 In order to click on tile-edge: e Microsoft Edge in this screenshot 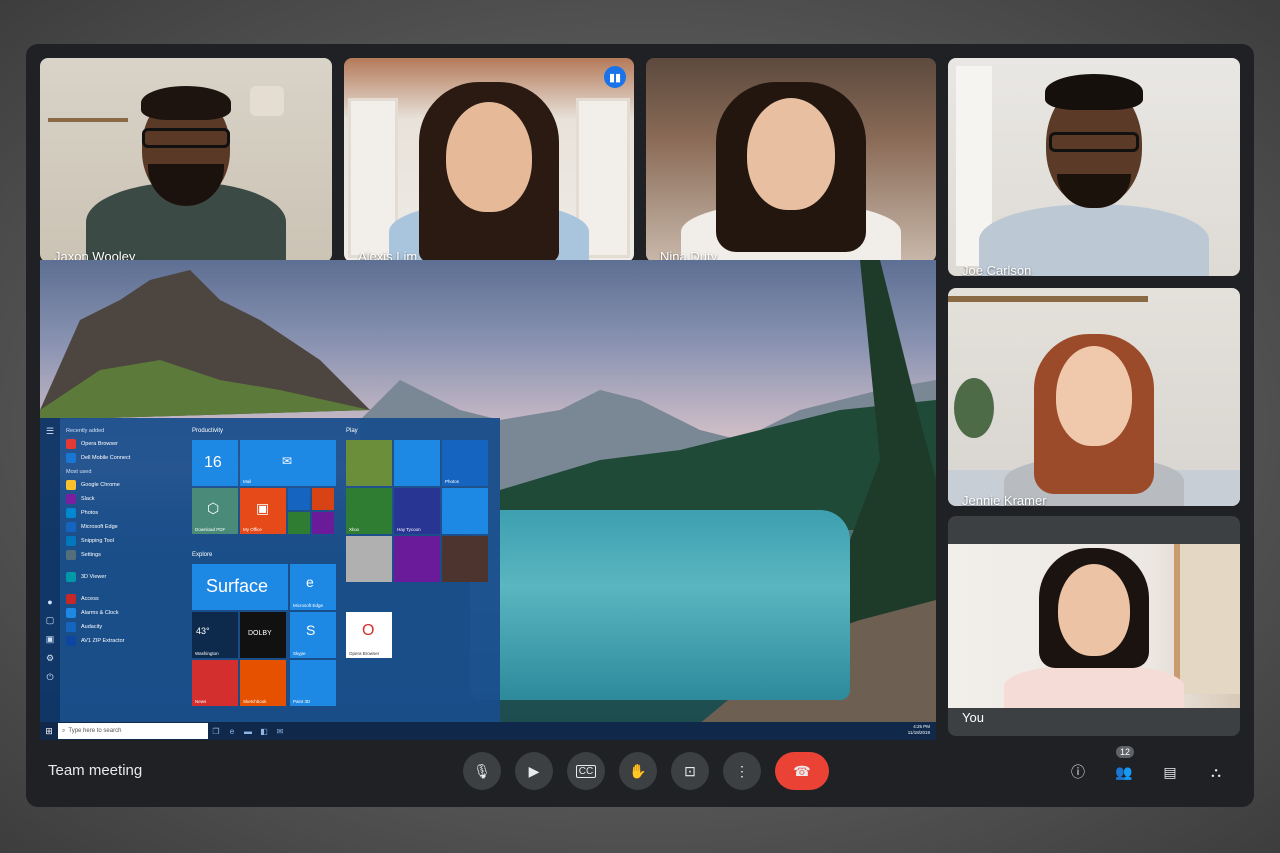, I will do `click(313, 587)`.